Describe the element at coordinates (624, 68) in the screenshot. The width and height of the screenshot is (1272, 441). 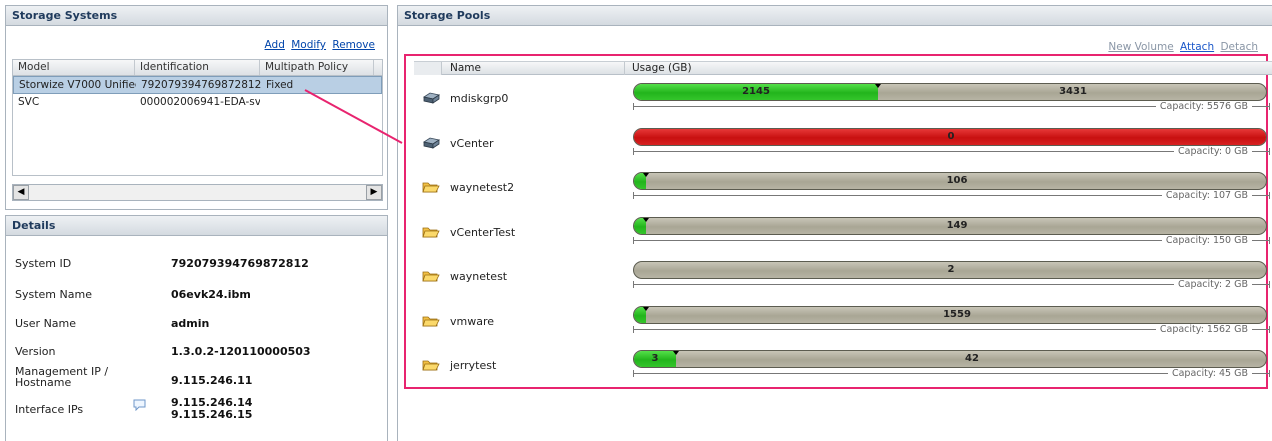
I see `header-separator` at that location.